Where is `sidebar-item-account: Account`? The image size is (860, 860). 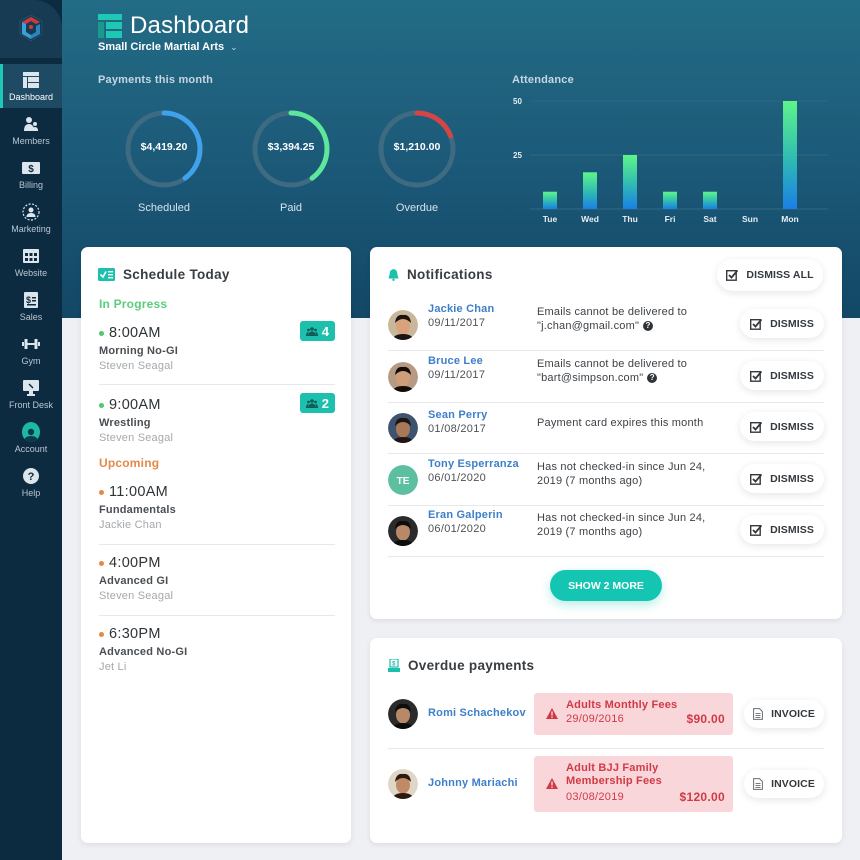 sidebar-item-account: Account is located at coordinates (31, 438).